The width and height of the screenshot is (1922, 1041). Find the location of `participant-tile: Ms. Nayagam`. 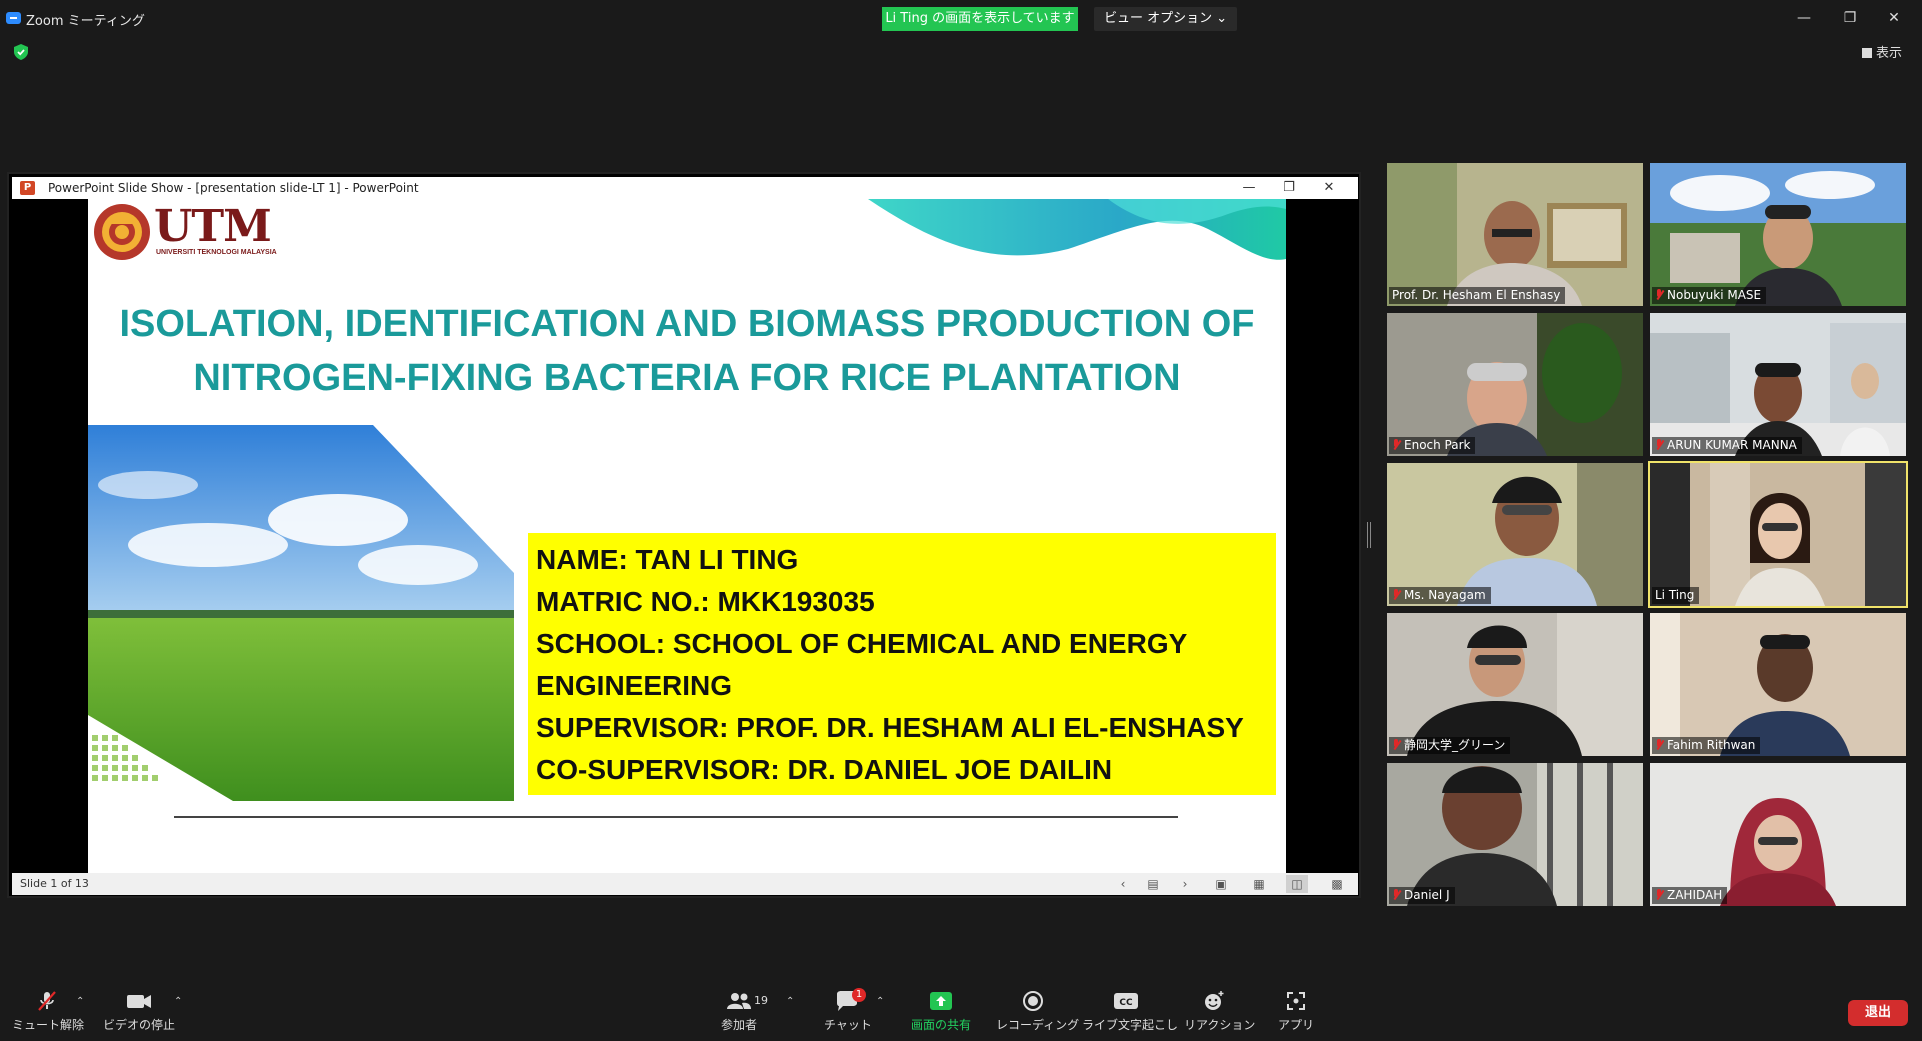

participant-tile: Ms. Nayagam is located at coordinates (1515, 534).